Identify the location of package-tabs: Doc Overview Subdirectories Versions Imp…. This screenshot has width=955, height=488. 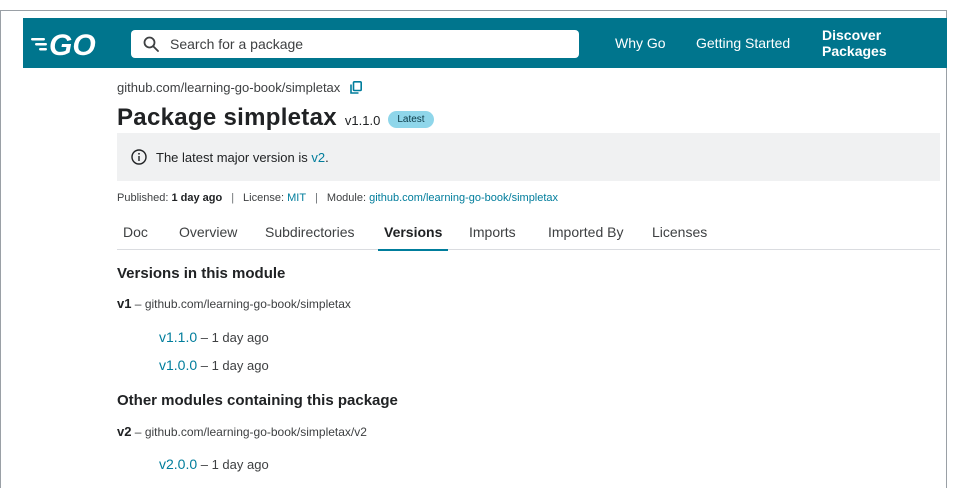
(528, 232).